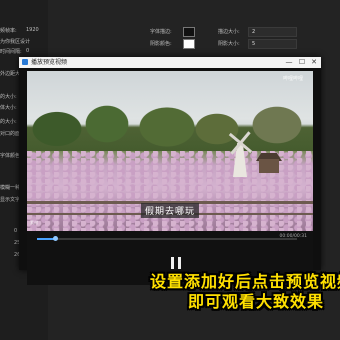 The width and height of the screenshot is (340, 340). Describe the element at coordinates (56, 238) in the screenshot. I see `progress-handle` at that location.